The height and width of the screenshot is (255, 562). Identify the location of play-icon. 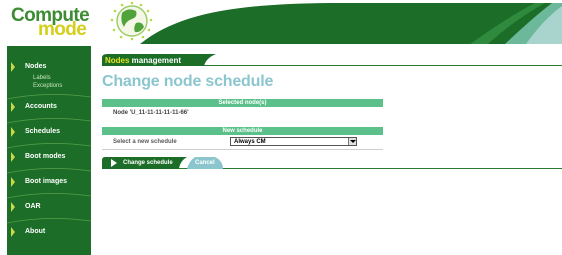
(114, 163).